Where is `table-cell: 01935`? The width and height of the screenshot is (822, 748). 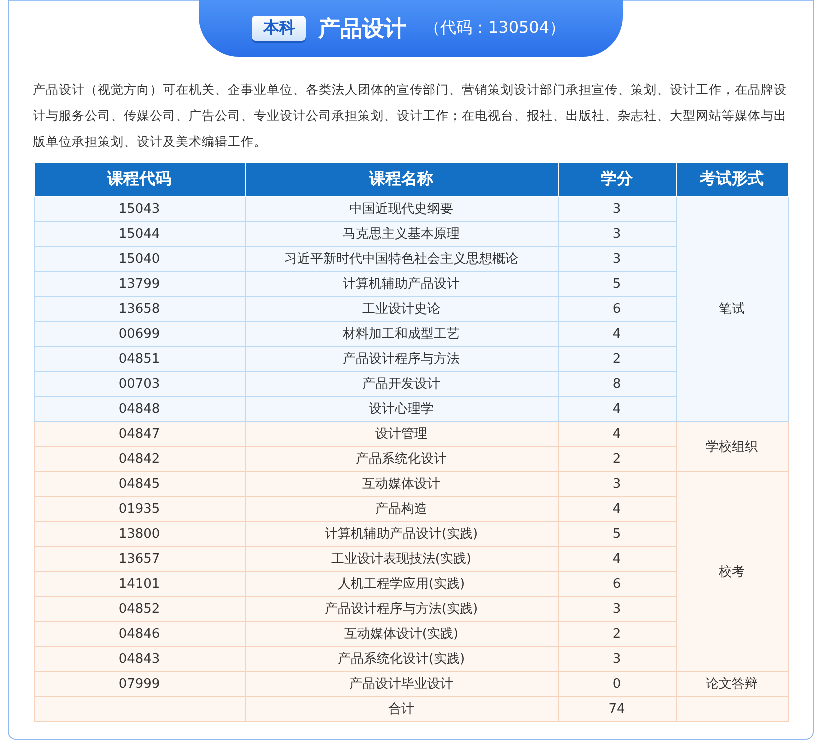 table-cell: 01935 is located at coordinates (139, 509).